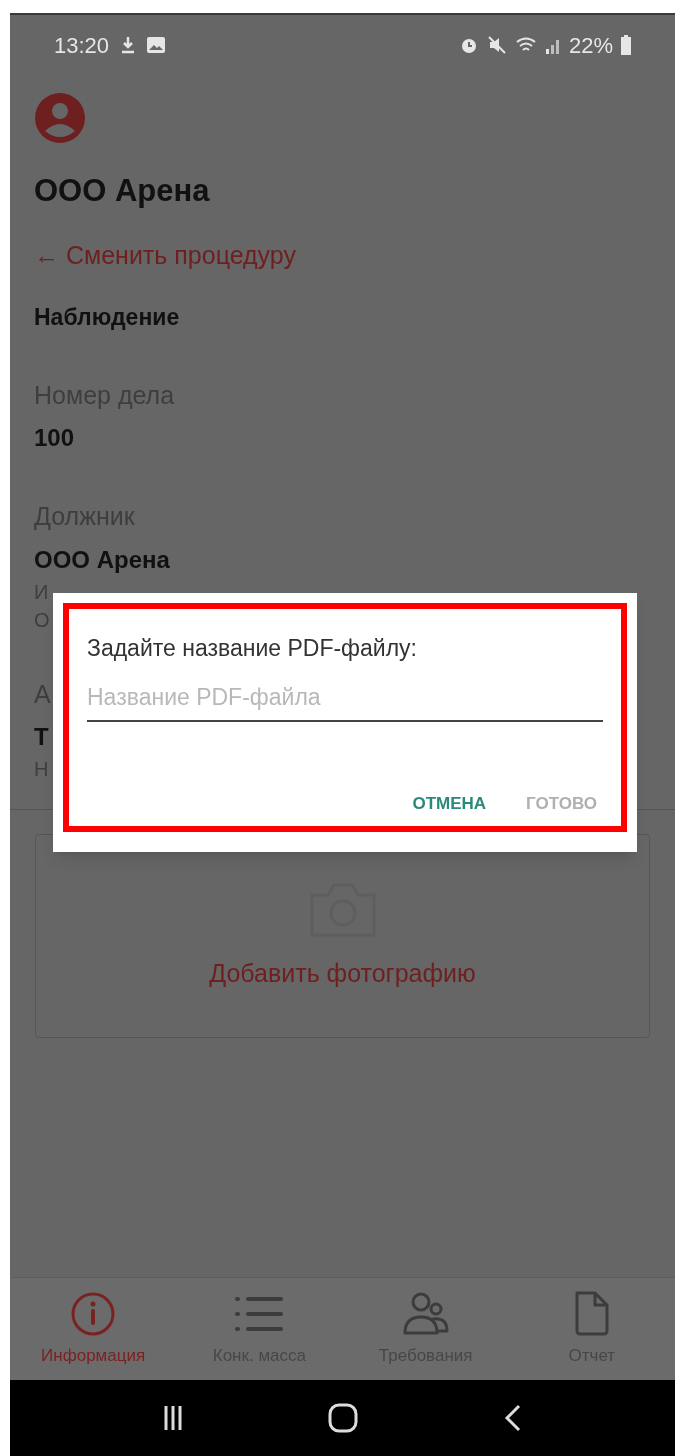  Describe the element at coordinates (93, 1313) in the screenshot. I see `info-icon` at that location.